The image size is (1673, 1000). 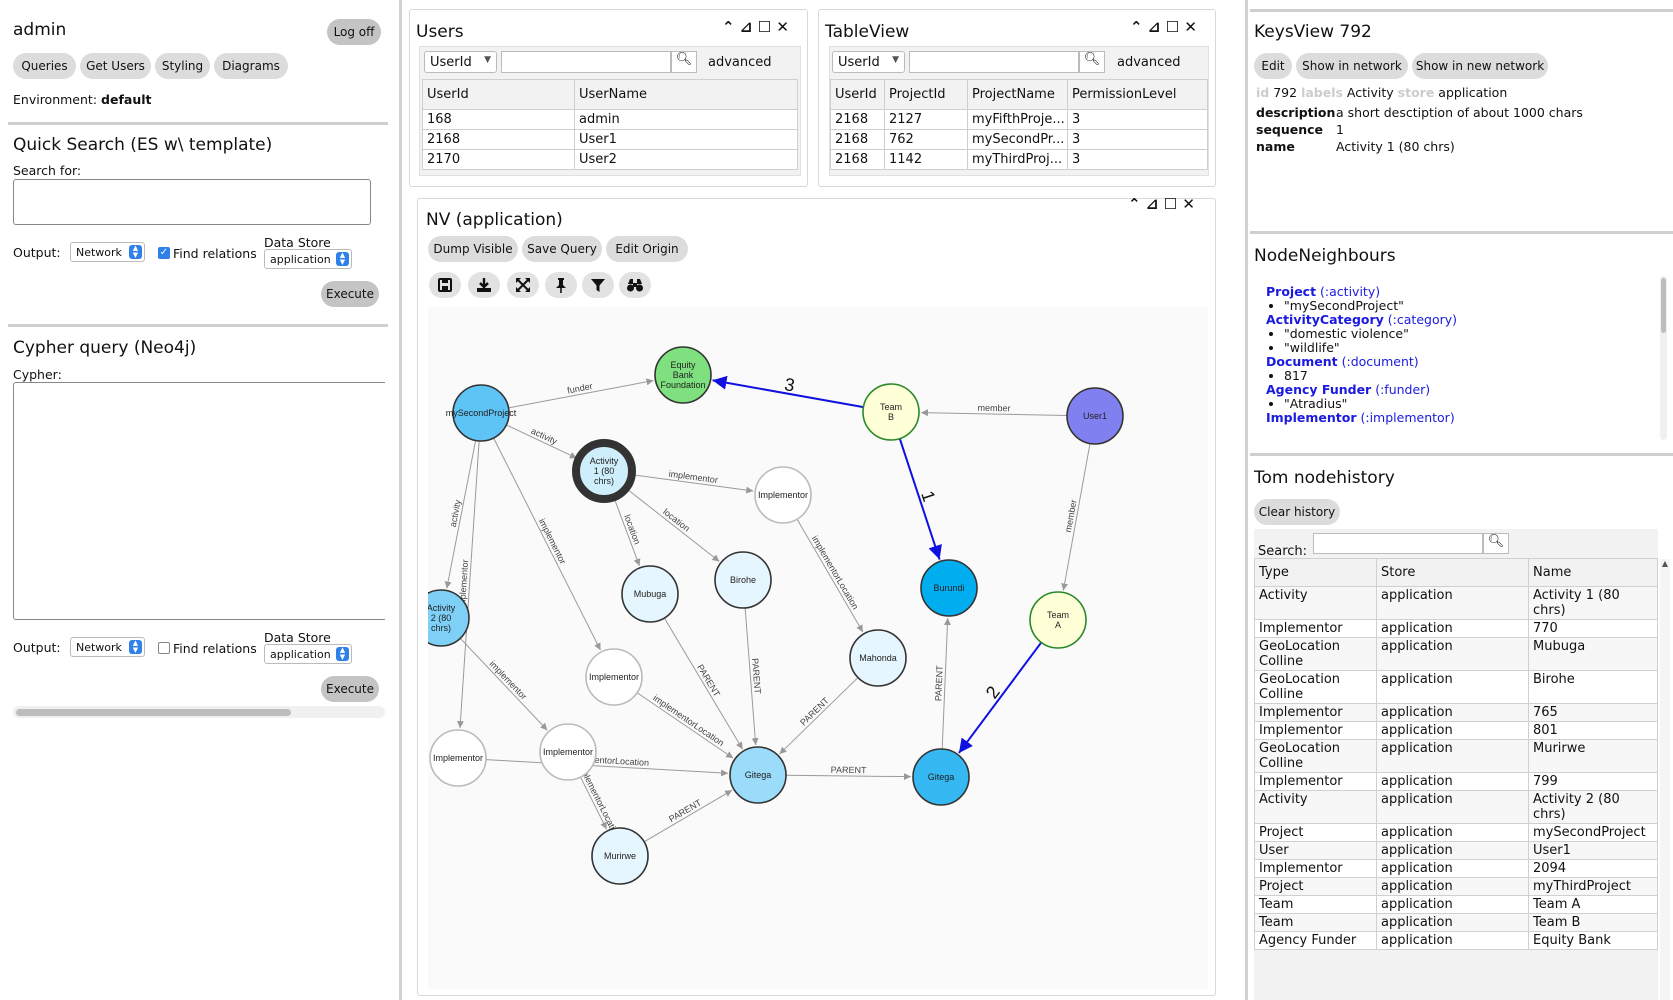 What do you see at coordinates (1665, 563) in the screenshot?
I see `chevron-up-icon: ▲` at bounding box center [1665, 563].